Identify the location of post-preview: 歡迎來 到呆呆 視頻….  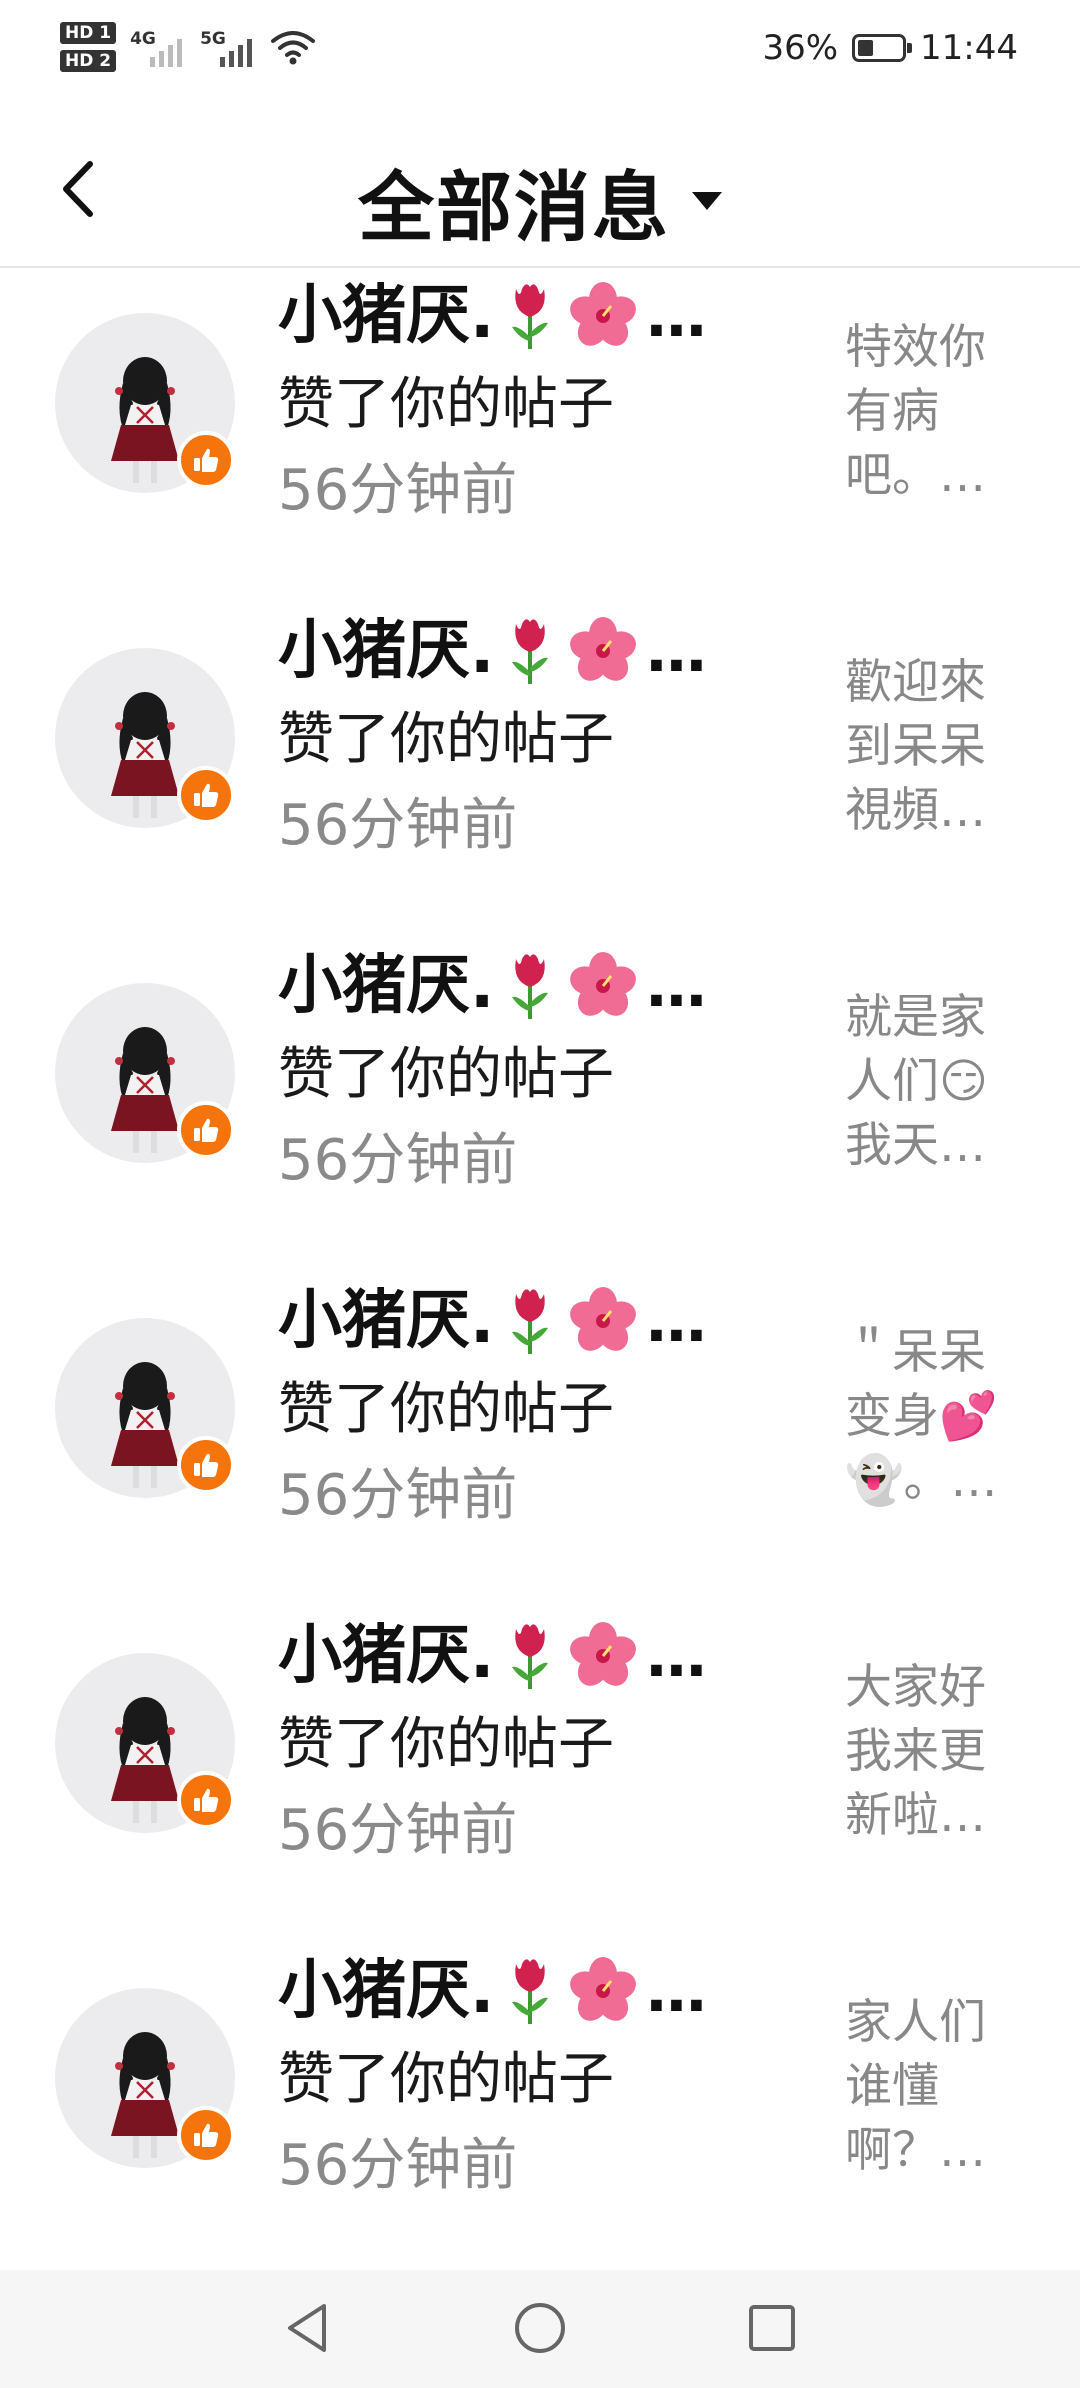
(927, 747).